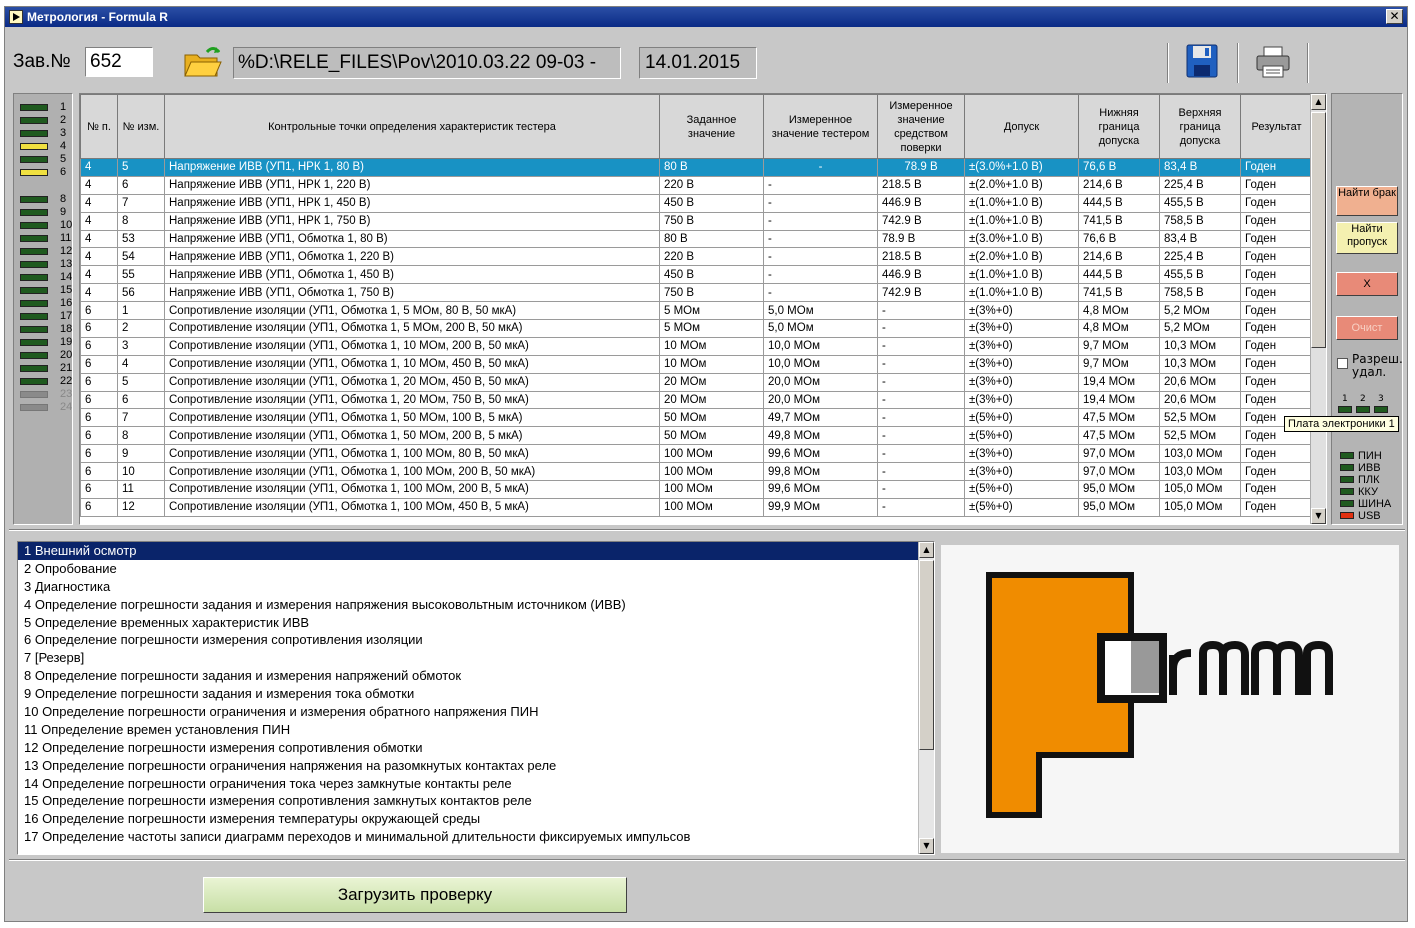 The image size is (1415, 928). I want to click on procedure-item: 11 Определение времен установления ПИН, so click(476, 730).